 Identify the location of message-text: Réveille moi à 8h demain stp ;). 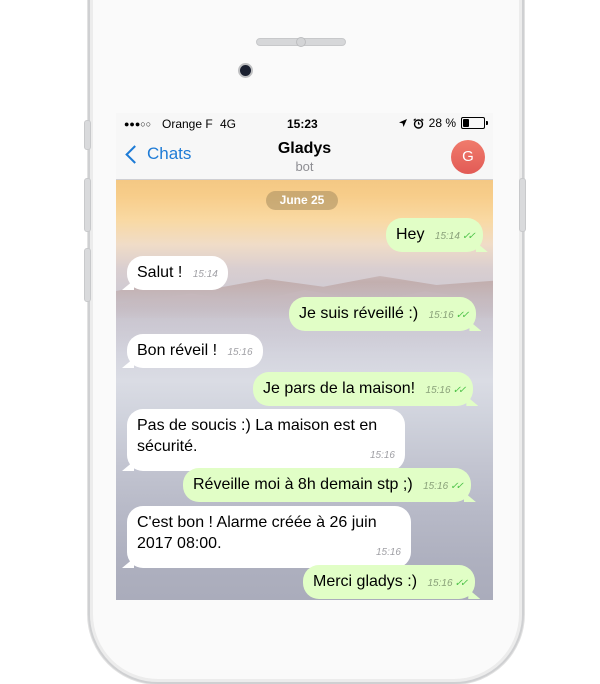
(303, 484).